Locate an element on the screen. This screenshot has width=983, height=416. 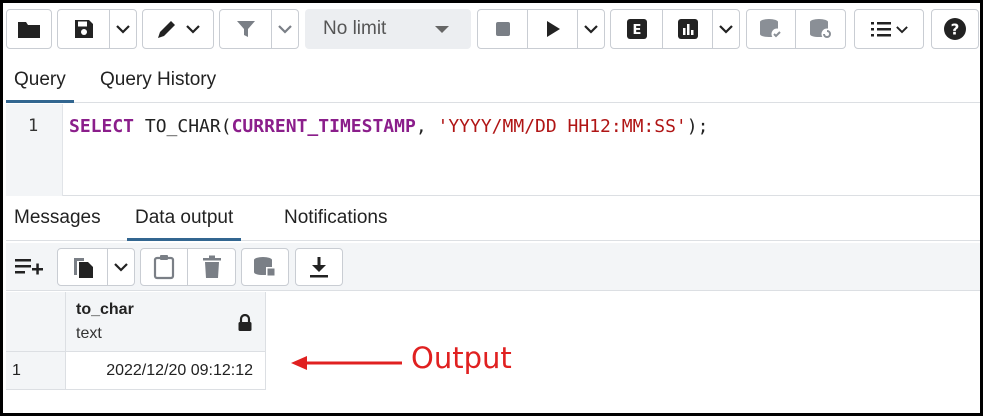
download-button is located at coordinates (319, 267).